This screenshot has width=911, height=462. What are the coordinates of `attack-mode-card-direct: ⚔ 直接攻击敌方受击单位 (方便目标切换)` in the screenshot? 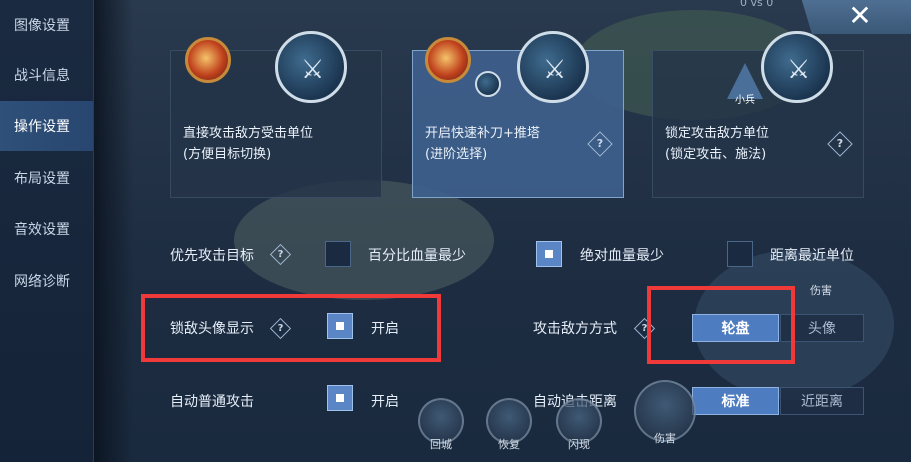 It's located at (276, 114).